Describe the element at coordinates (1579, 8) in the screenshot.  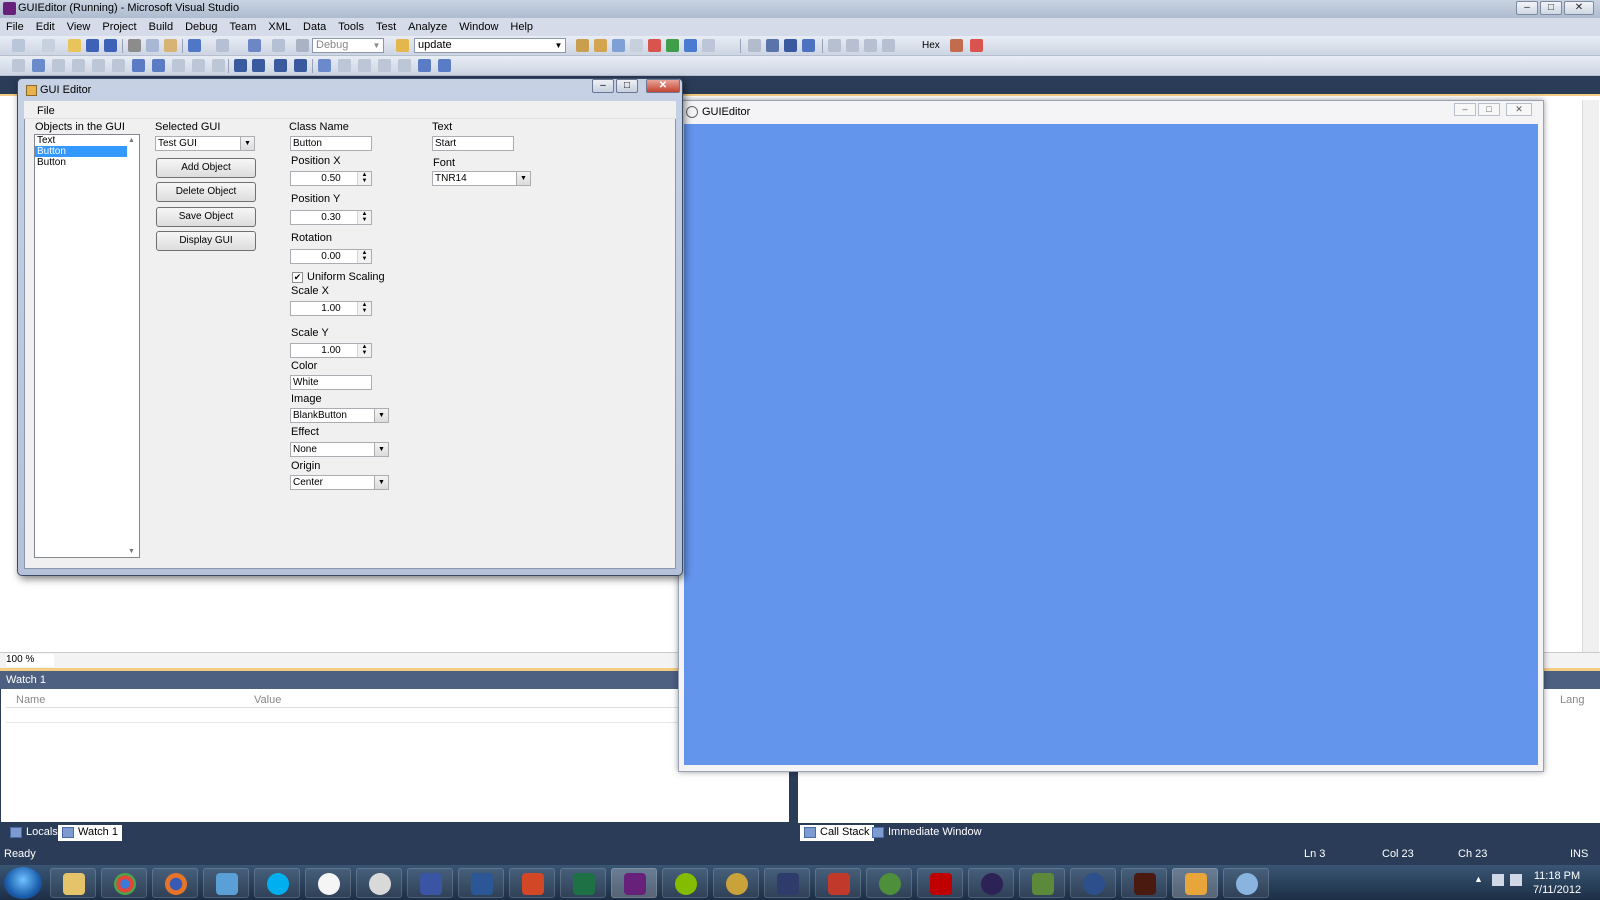
I see `close-button: ✕` at that location.